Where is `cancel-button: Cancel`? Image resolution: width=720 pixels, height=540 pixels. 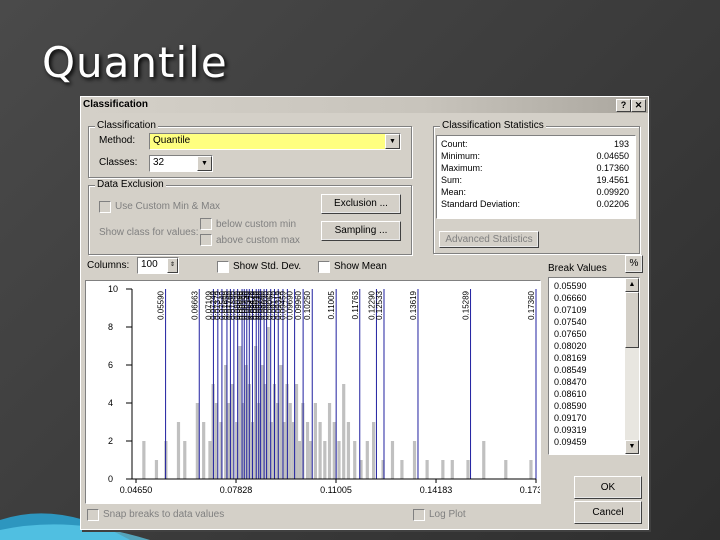
cancel-button: Cancel is located at coordinates (608, 512).